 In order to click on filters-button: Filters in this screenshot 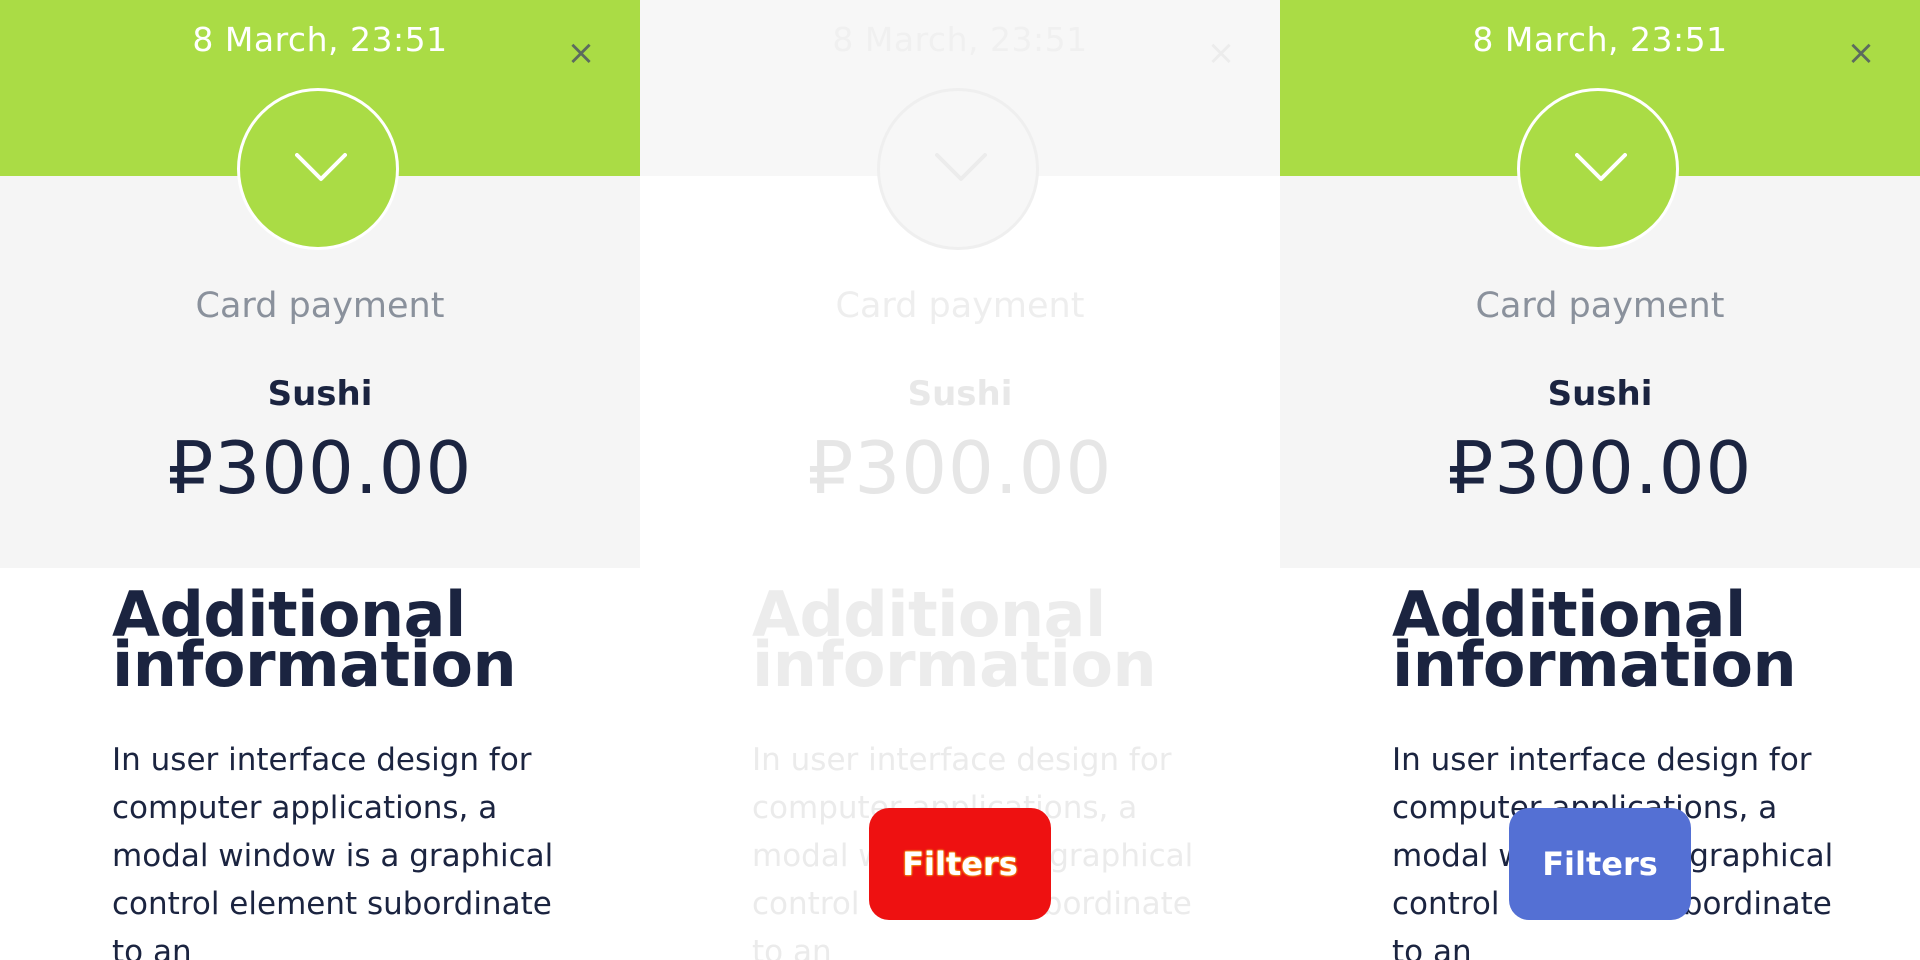, I will do `click(1600, 864)`.